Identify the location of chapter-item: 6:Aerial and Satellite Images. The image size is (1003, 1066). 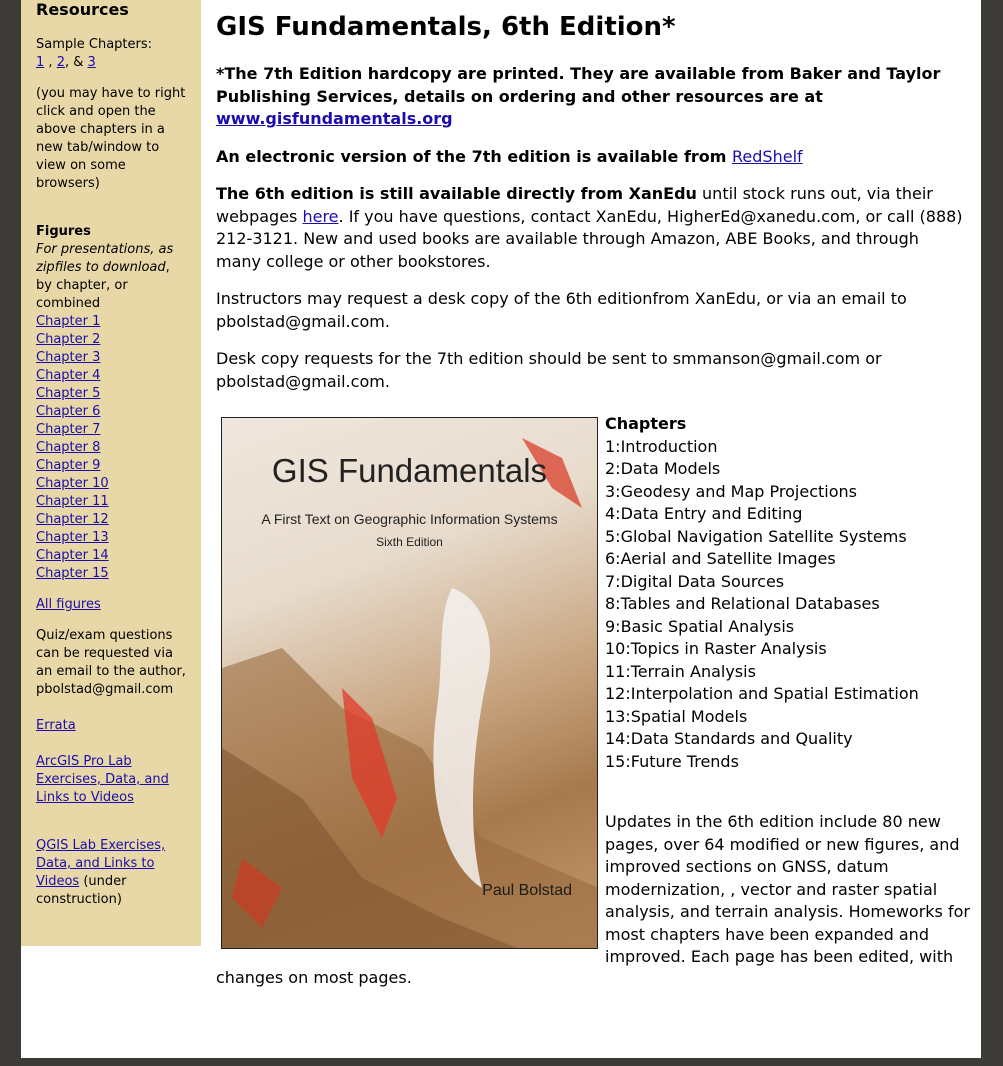
(720, 558).